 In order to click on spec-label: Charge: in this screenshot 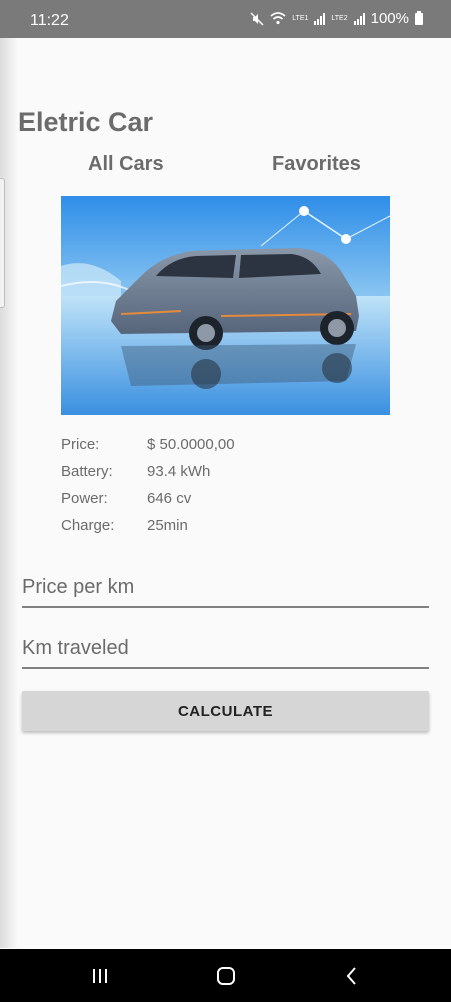, I will do `click(88, 525)`.